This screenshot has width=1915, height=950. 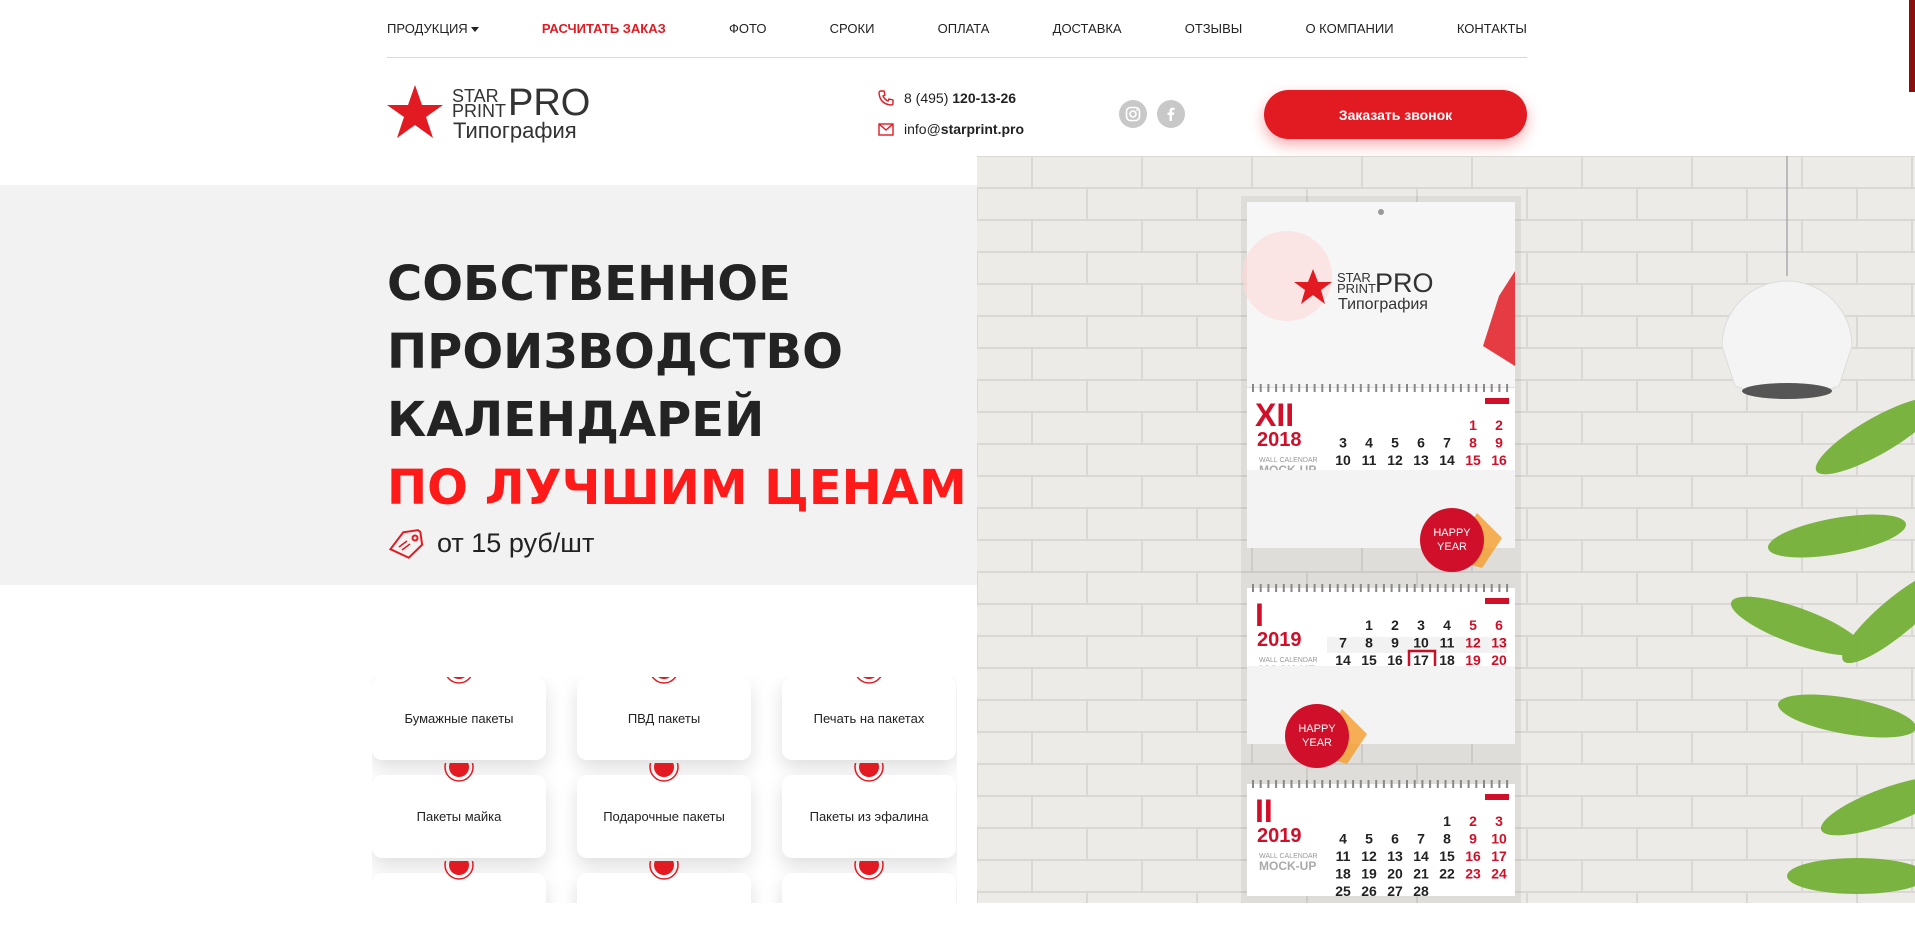 What do you see at coordinates (1369, 891) in the screenshot?
I see `calendar-day: 26` at bounding box center [1369, 891].